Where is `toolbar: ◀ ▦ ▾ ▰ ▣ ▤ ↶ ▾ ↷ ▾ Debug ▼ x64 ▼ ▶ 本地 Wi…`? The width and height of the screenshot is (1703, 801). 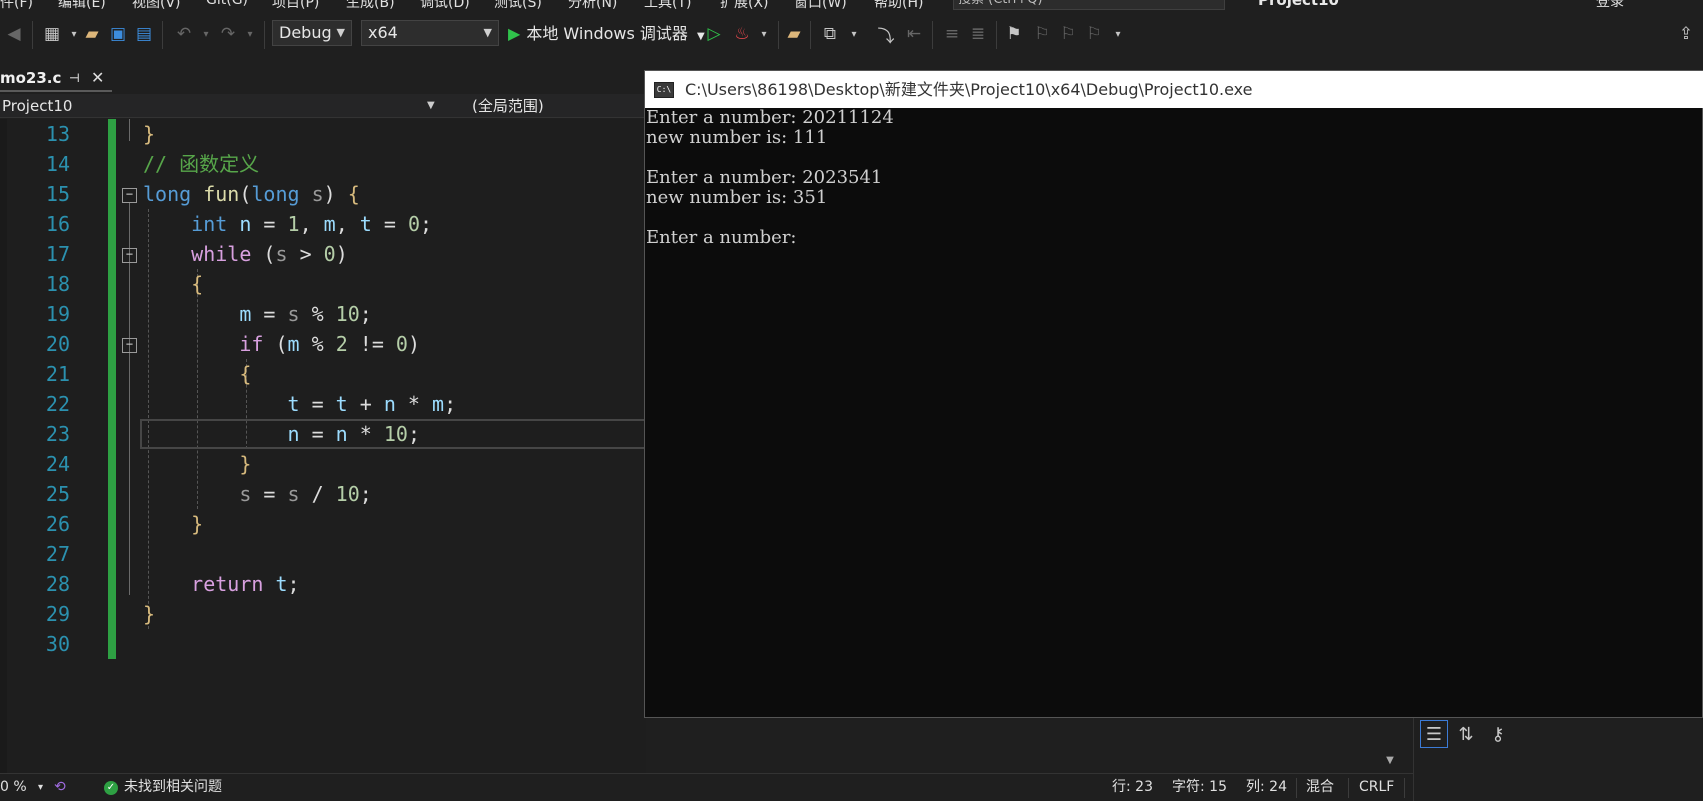
toolbar: ◀ ▦ ▾ ▰ ▣ ▤ ↶ ▾ ↷ ▾ Debug ▼ x64 ▼ ▶ 本地 Wi… is located at coordinates (851, 35).